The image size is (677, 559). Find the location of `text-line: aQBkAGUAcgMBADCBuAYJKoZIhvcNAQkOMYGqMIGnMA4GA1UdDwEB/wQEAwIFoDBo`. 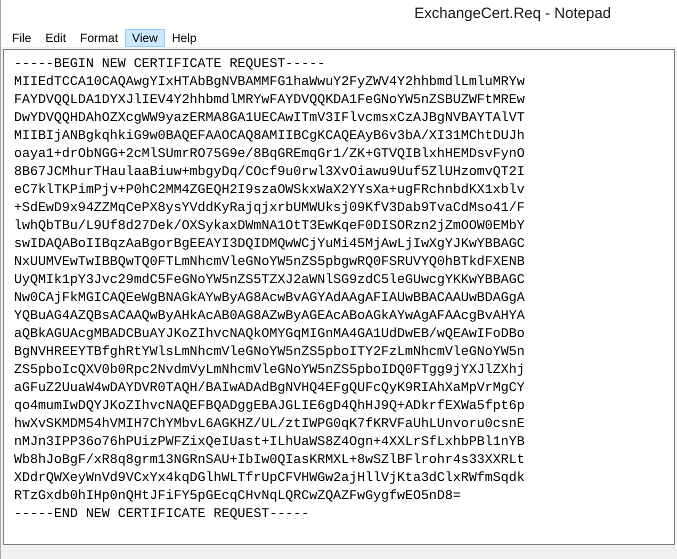

text-line: aQBkAGUAcgMBADCBuAYJKoZIhvcNAQkOMYGqMIGnMA4GA1UdDwEB/wQEAwIFoDBo is located at coordinates (269, 334).